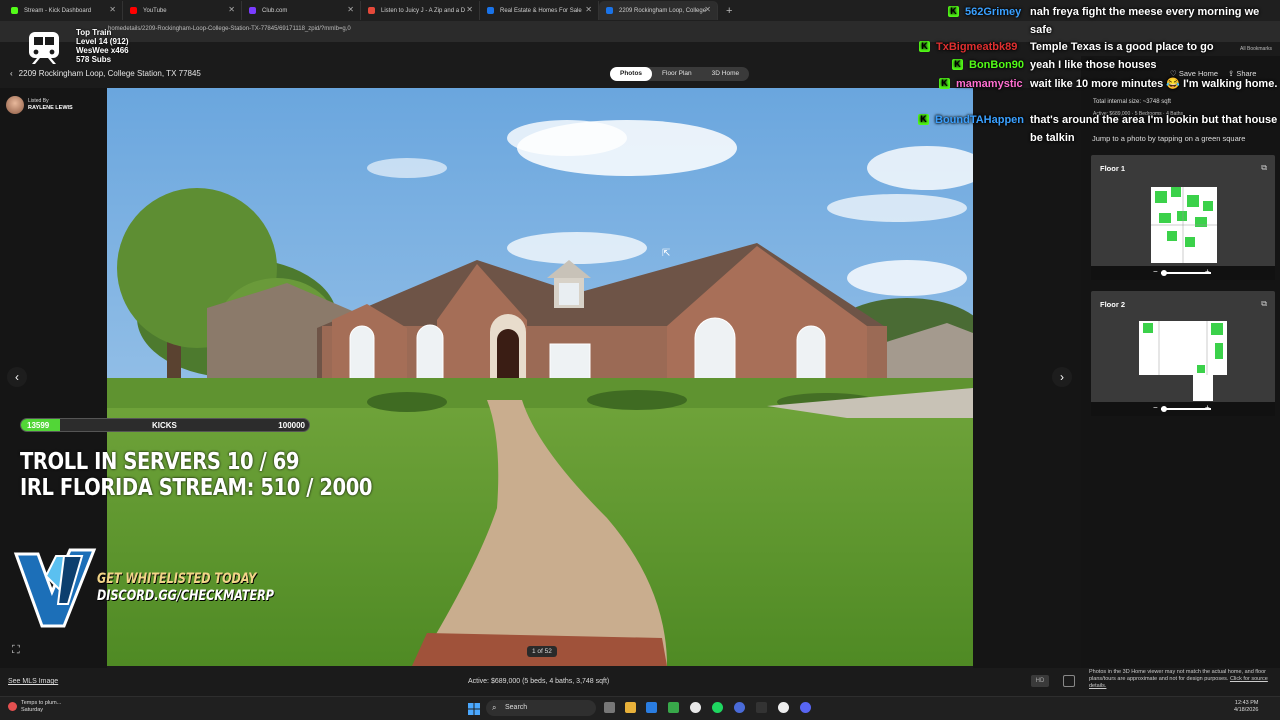 This screenshot has width=1280, height=720. What do you see at coordinates (630, 707) in the screenshot?
I see `file-explorer-icon` at bounding box center [630, 707].